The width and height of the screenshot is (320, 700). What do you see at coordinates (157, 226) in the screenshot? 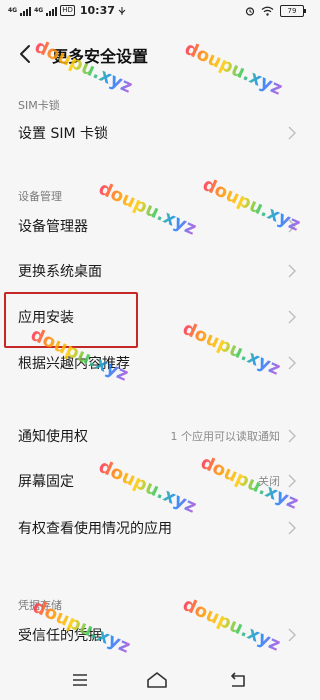
I see `row-device-manager: 设备管理器` at bounding box center [157, 226].